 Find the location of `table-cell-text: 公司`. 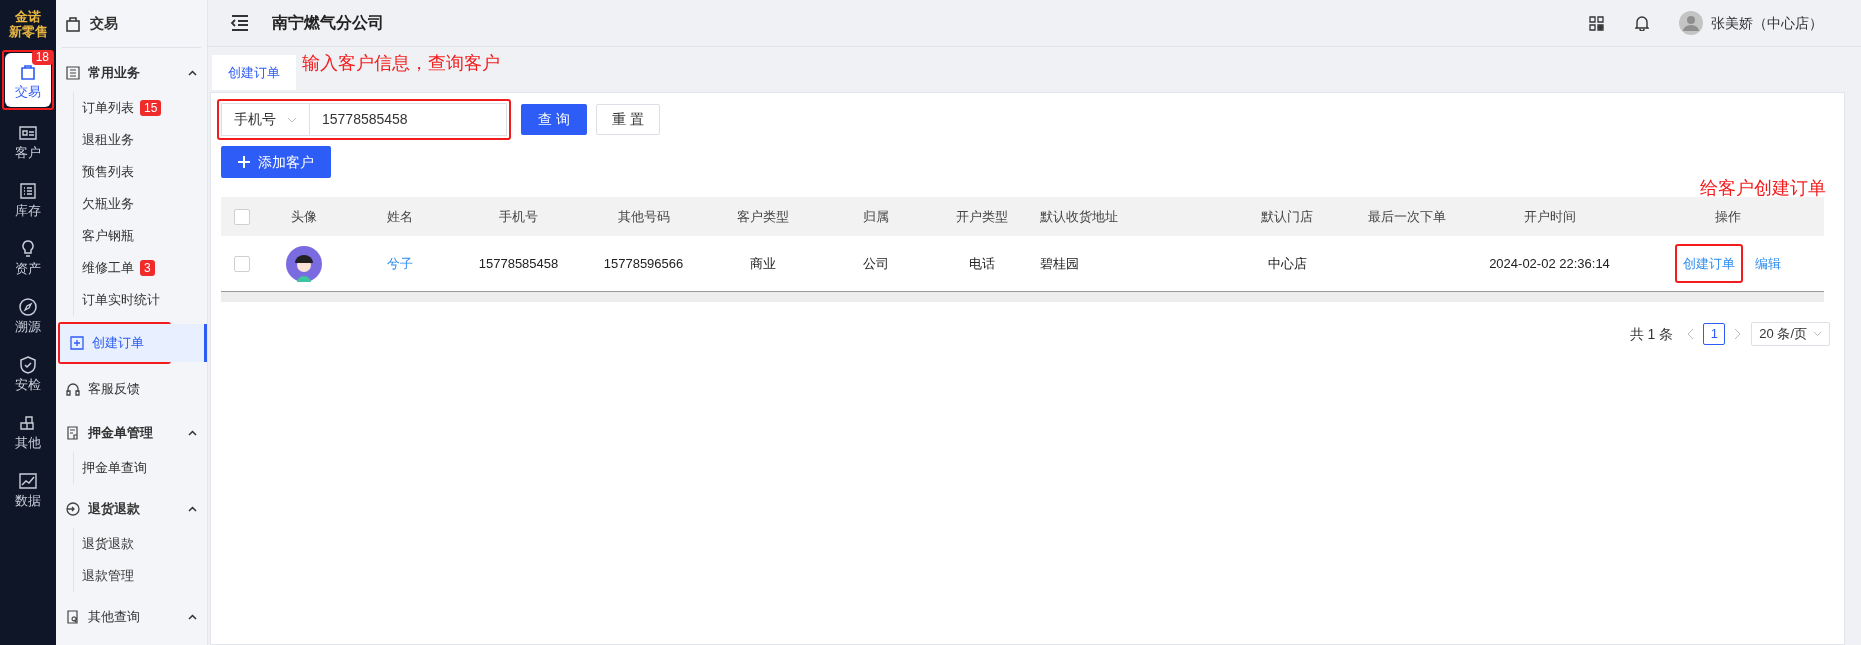

table-cell-text: 公司 is located at coordinates (876, 263).